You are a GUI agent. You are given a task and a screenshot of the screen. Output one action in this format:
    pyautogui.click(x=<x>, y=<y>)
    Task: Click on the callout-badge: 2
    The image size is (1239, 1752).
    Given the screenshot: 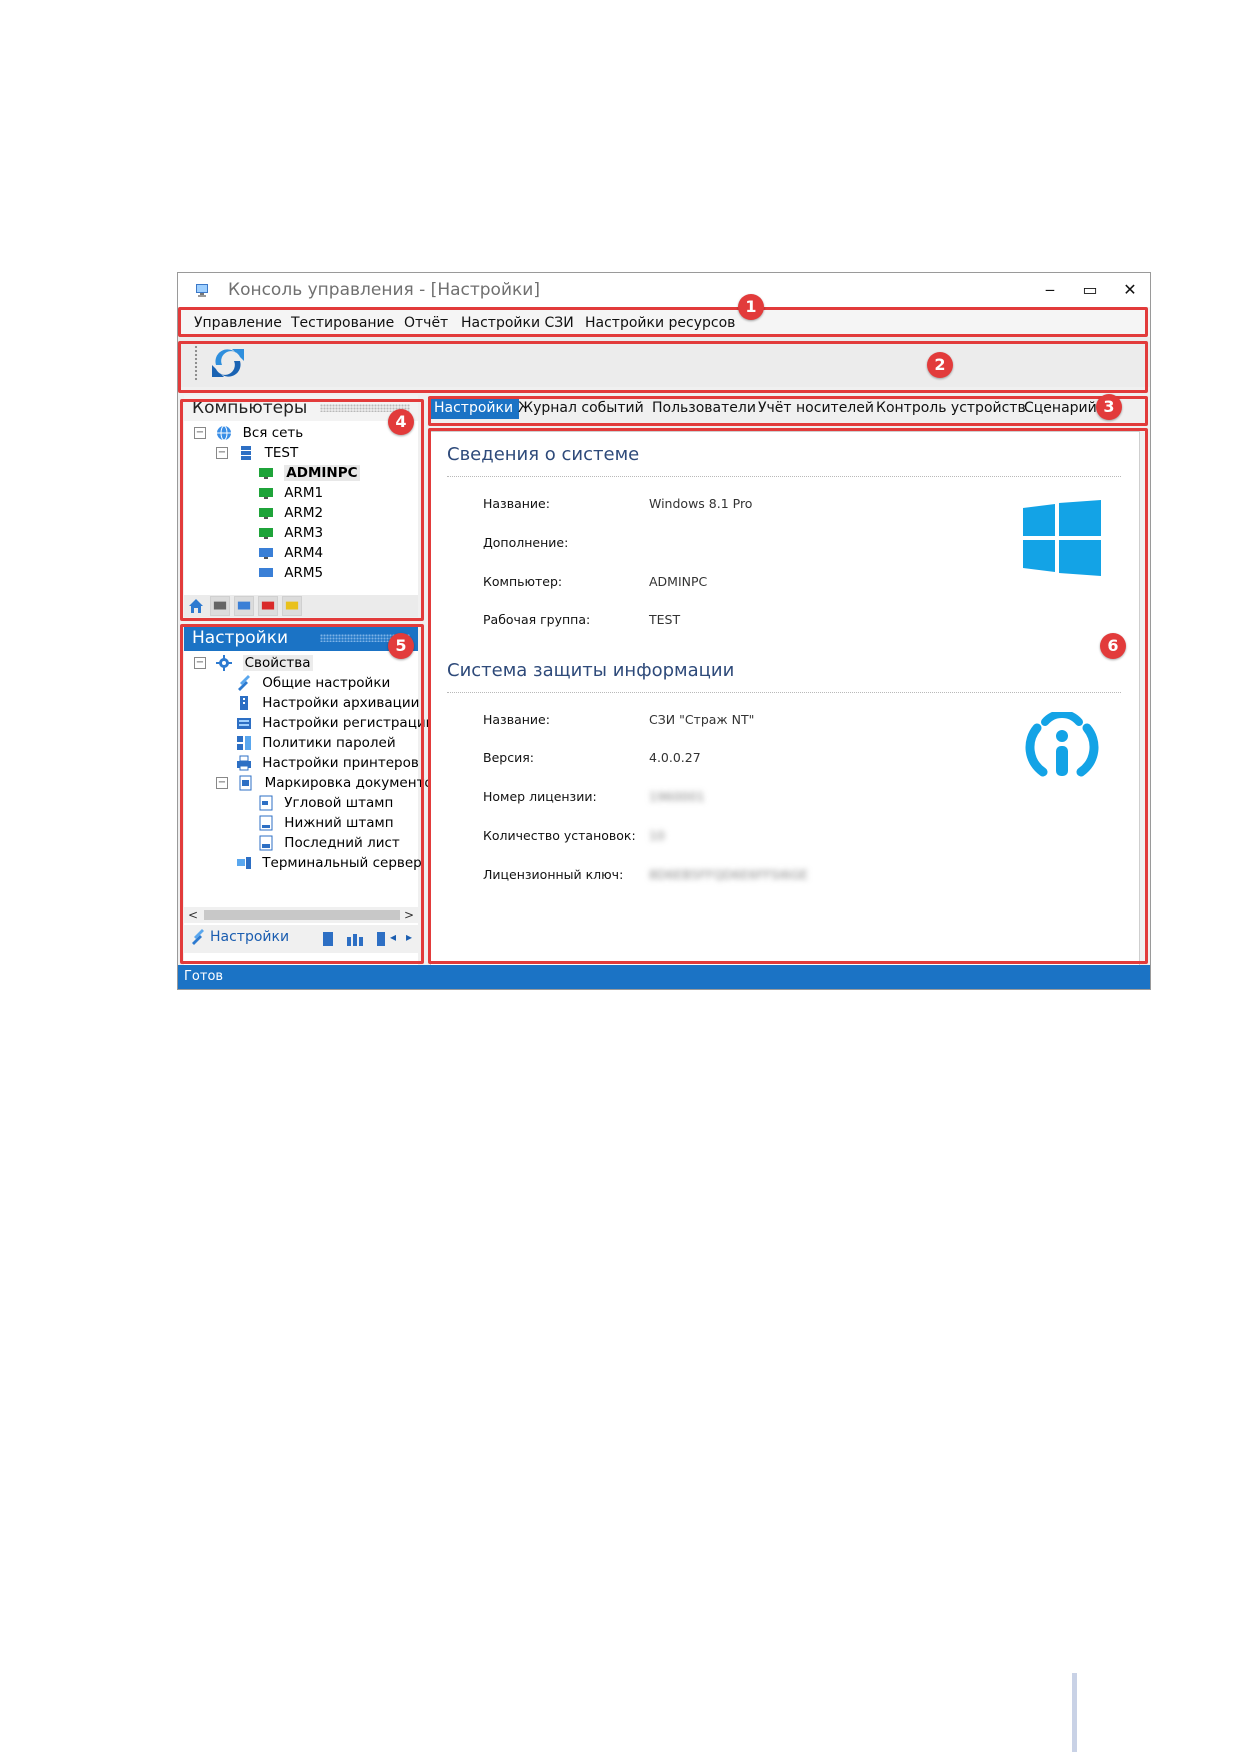 What is the action you would take?
    pyautogui.click(x=940, y=365)
    